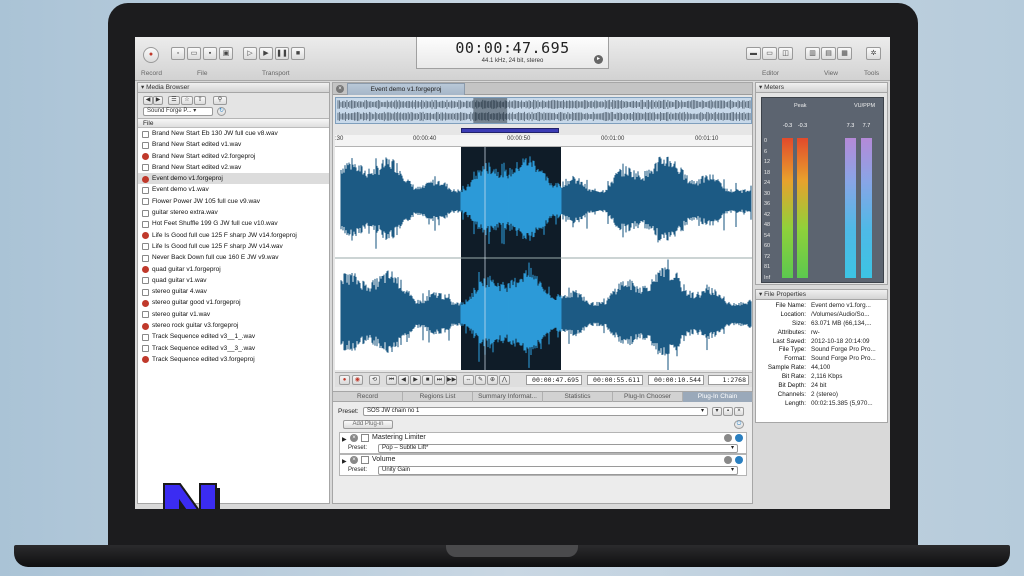 This screenshot has width=1024, height=576. What do you see at coordinates (480, 380) in the screenshot?
I see `pencil-tool-icon: ✎` at bounding box center [480, 380].